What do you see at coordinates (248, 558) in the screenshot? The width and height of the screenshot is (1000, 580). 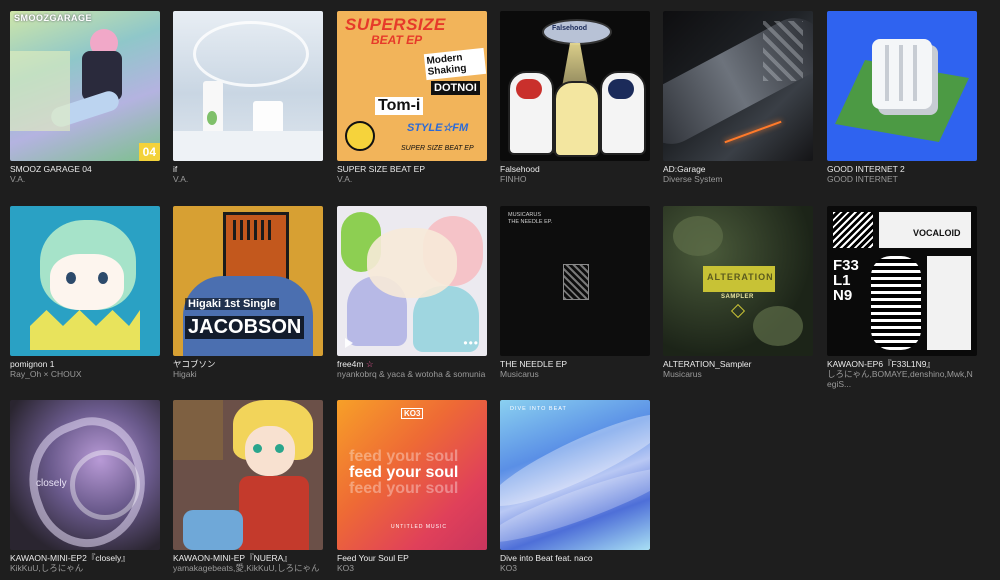 I see `album-title: KAWAON-MINI-EP『NUERA』` at bounding box center [248, 558].